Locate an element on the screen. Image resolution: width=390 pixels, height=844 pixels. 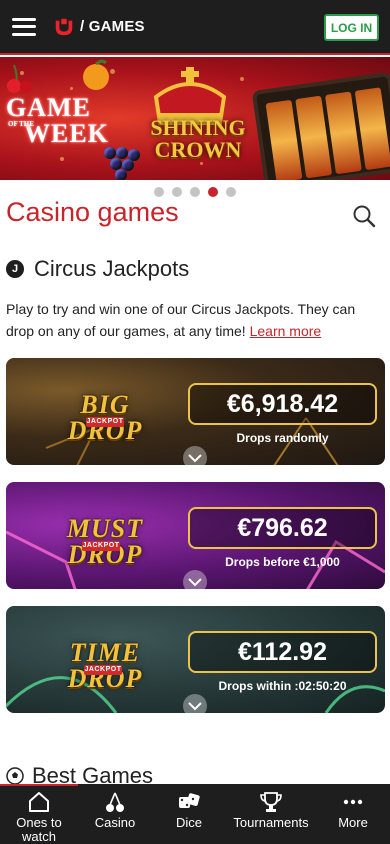
nav-label: Dice is located at coordinates (188, 822).